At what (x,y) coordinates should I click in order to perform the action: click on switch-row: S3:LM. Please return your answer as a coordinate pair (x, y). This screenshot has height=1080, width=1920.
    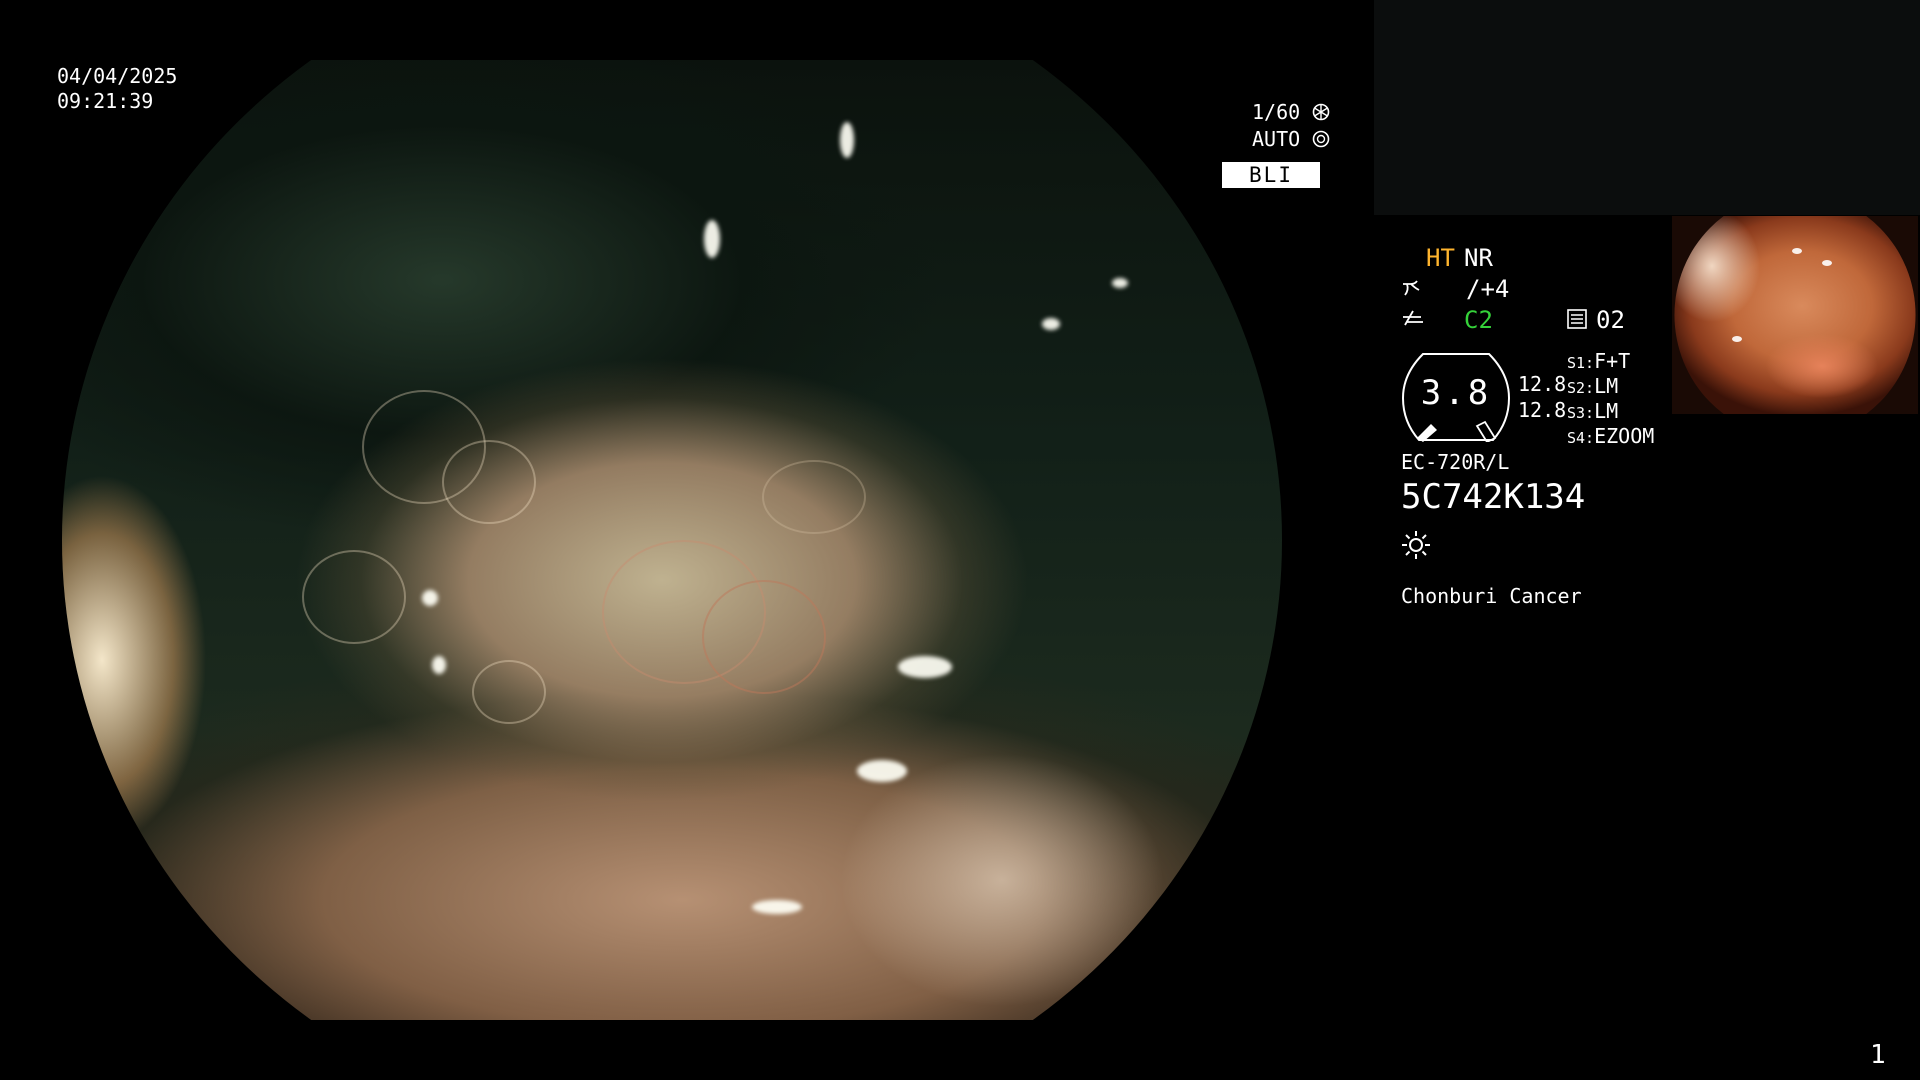
    Looking at the image, I should click on (1610, 411).